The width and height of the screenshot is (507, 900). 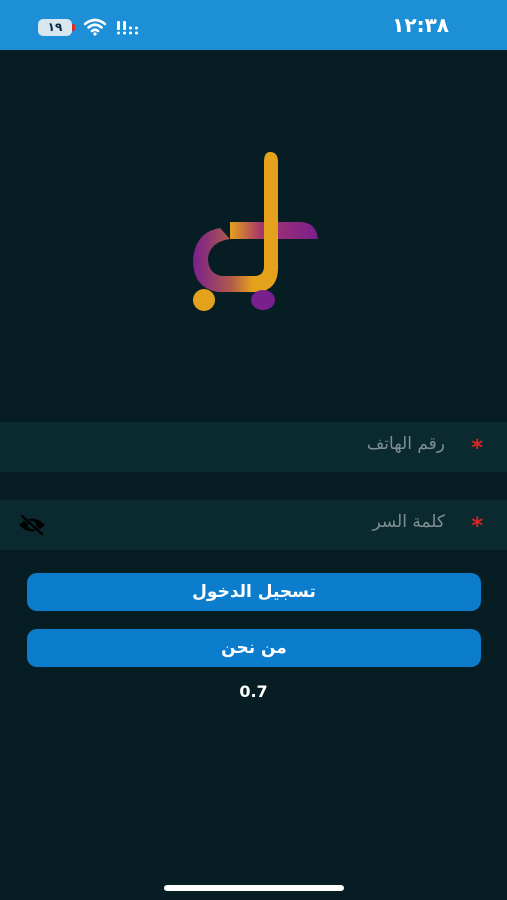 What do you see at coordinates (253, 447) in the screenshot?
I see `phone-field: رقم الهاتف *` at bounding box center [253, 447].